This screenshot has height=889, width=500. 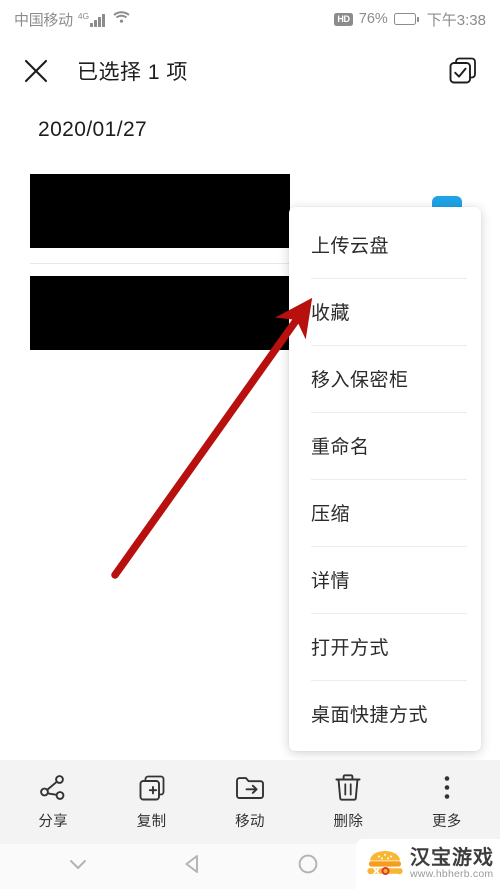 I want to click on status-bar-left: 中国移动 4G, so click(x=72, y=19).